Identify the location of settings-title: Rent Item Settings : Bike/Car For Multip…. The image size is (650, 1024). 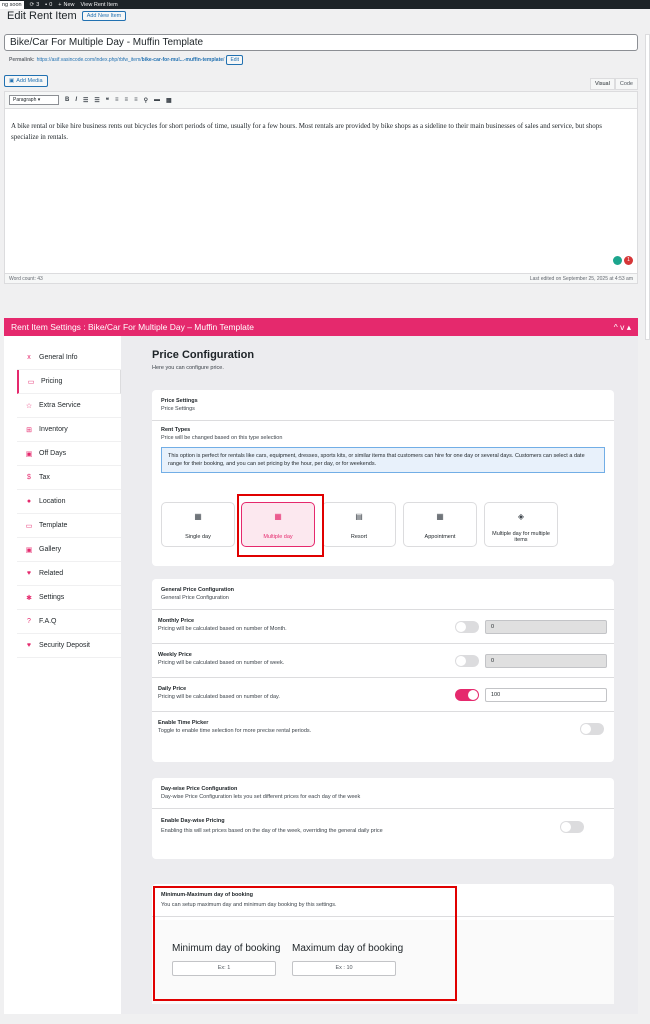
(132, 327).